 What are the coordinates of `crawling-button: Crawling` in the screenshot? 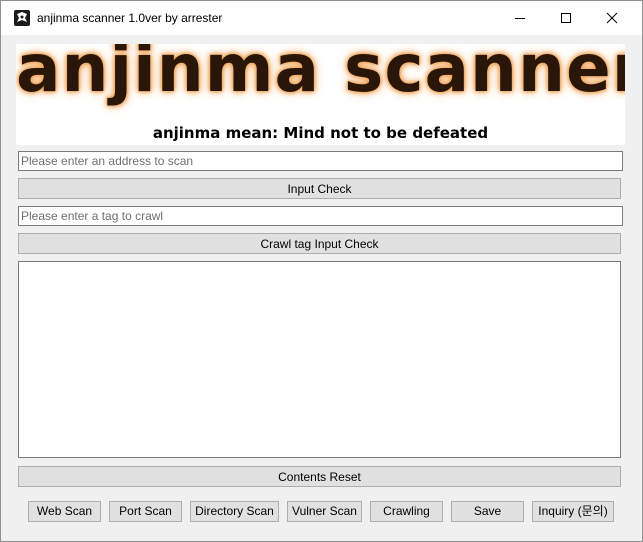 It's located at (406, 511).